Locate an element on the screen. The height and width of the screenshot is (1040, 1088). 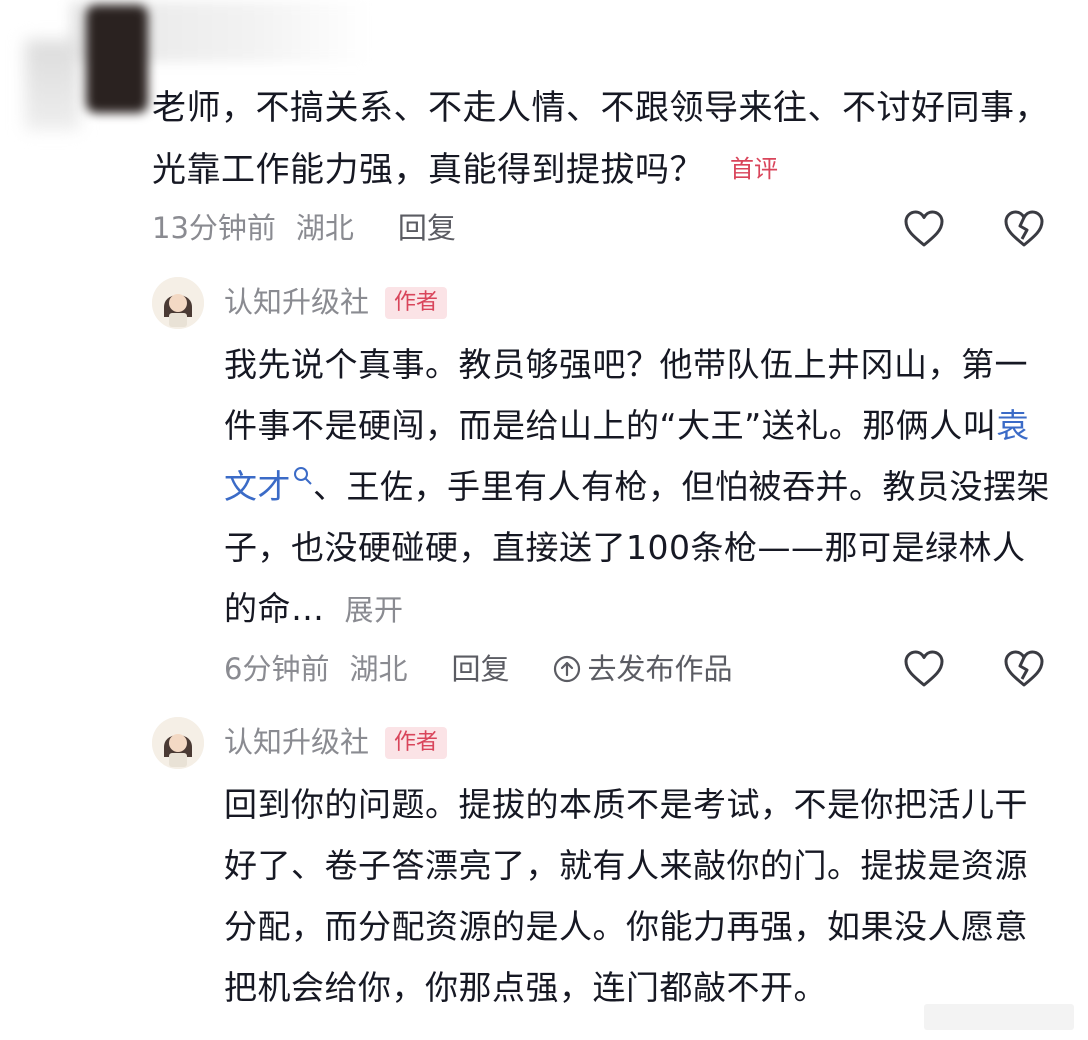
first-comment-badge: 首评 is located at coordinates (754, 169).